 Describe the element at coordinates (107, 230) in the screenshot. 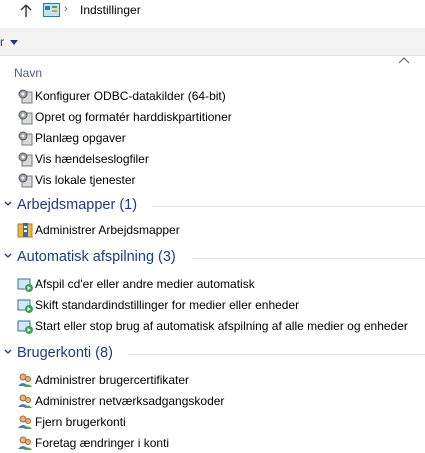

I see `list-item-label: Administrer Arbejdsmapper` at that location.